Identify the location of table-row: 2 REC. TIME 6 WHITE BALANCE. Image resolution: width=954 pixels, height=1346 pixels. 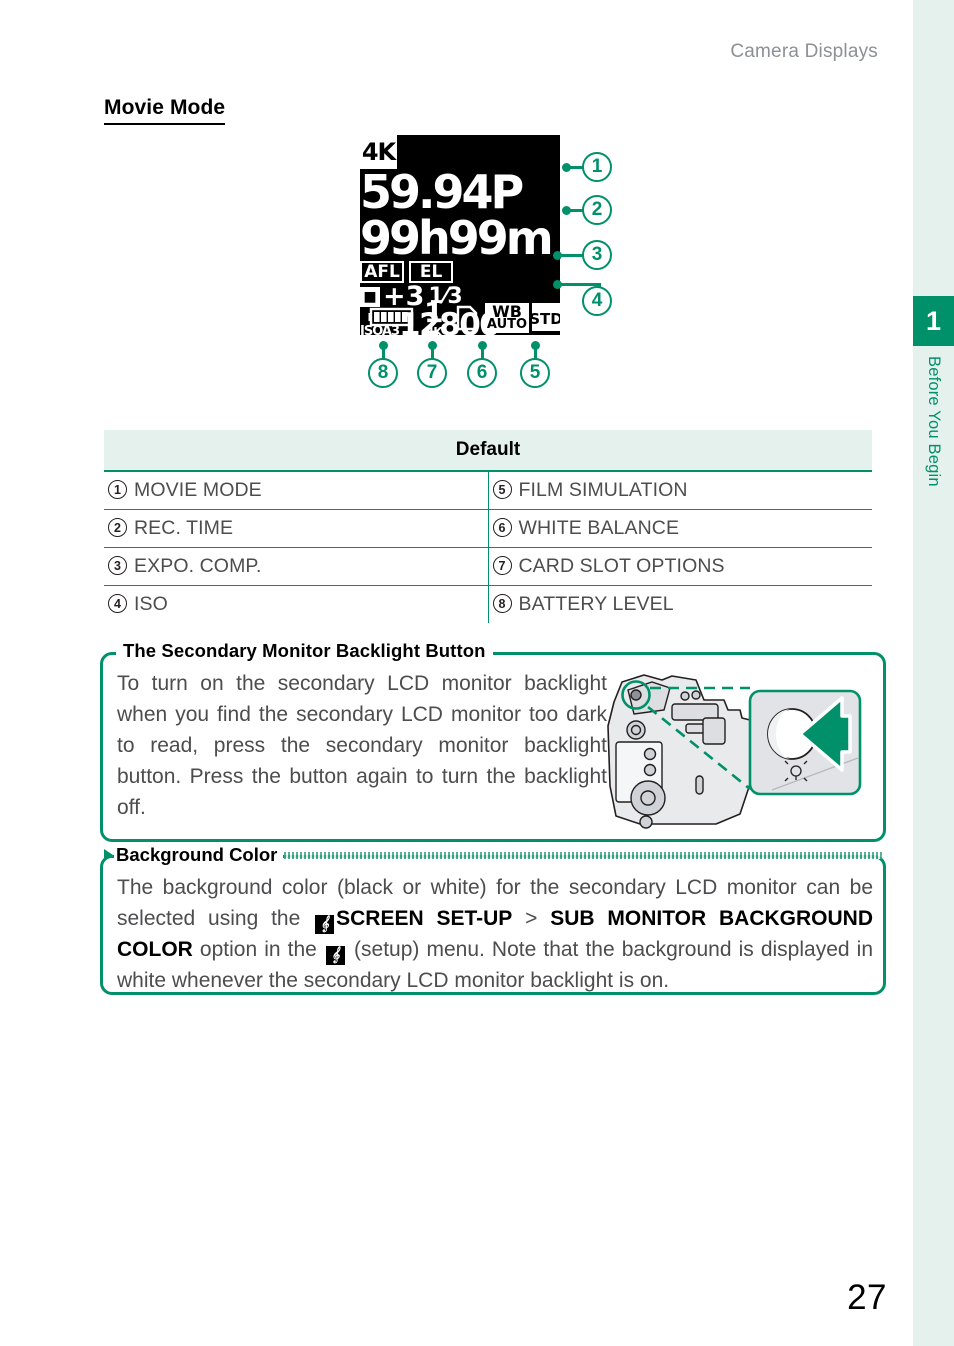
(488, 528).